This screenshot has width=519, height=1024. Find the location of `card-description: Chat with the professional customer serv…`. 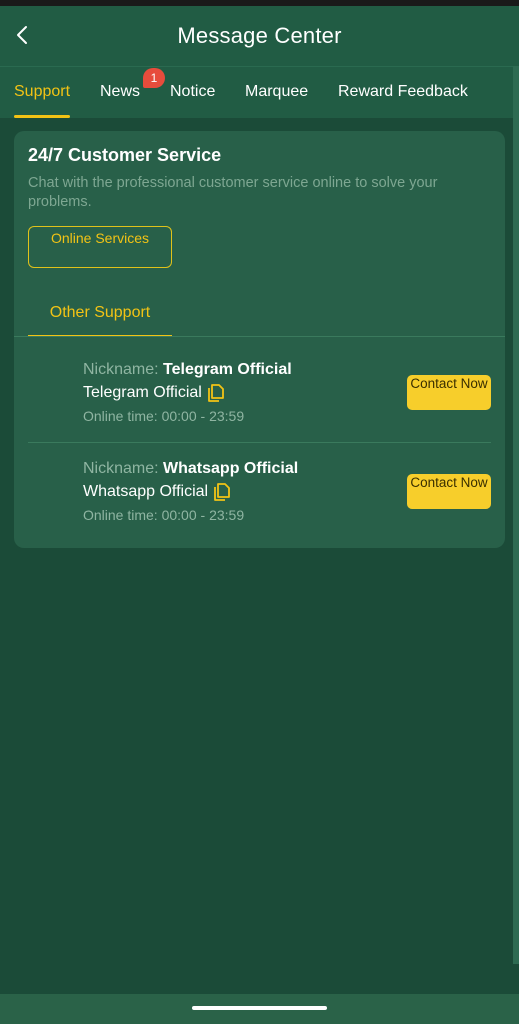

card-description: Chat with the professional customer serv… is located at coordinates (233, 192).